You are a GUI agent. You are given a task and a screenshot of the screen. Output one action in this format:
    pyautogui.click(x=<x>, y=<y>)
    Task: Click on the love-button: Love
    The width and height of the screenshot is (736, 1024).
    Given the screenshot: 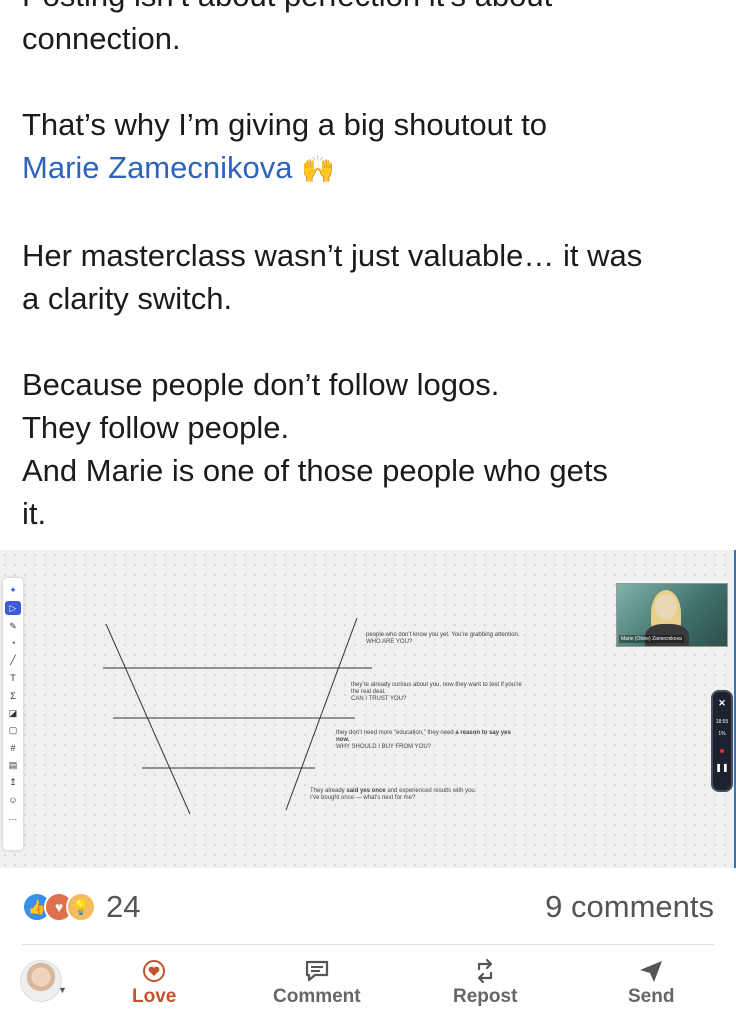 What is the action you would take?
    pyautogui.click(x=154, y=982)
    